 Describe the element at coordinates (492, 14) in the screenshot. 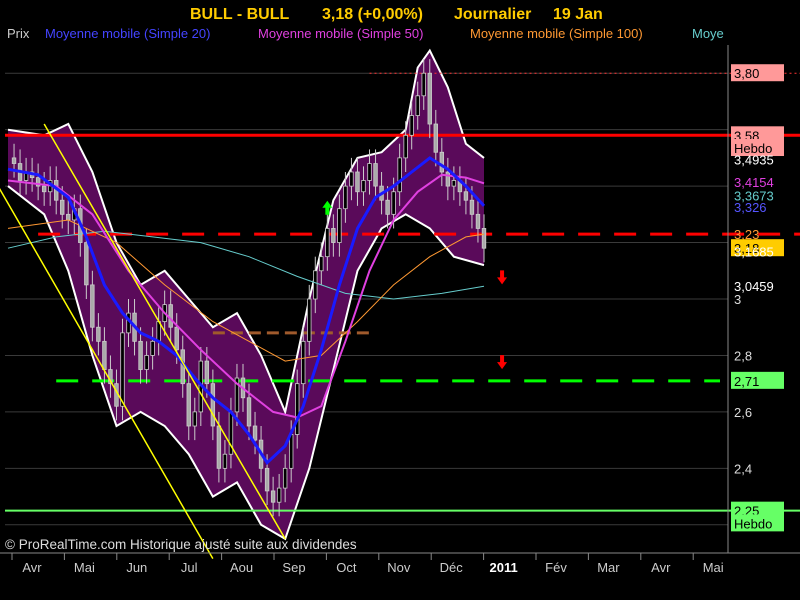

I see `header-period: Journalier` at that location.